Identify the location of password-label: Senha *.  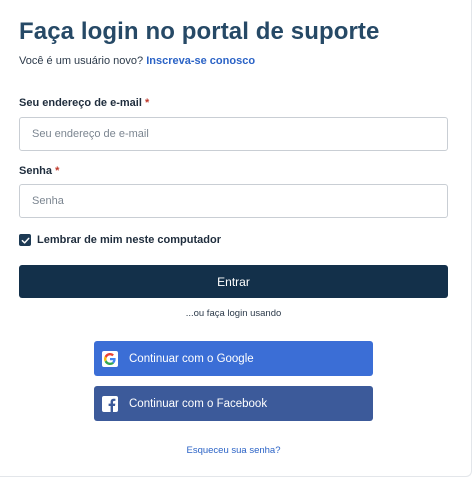
(39, 171).